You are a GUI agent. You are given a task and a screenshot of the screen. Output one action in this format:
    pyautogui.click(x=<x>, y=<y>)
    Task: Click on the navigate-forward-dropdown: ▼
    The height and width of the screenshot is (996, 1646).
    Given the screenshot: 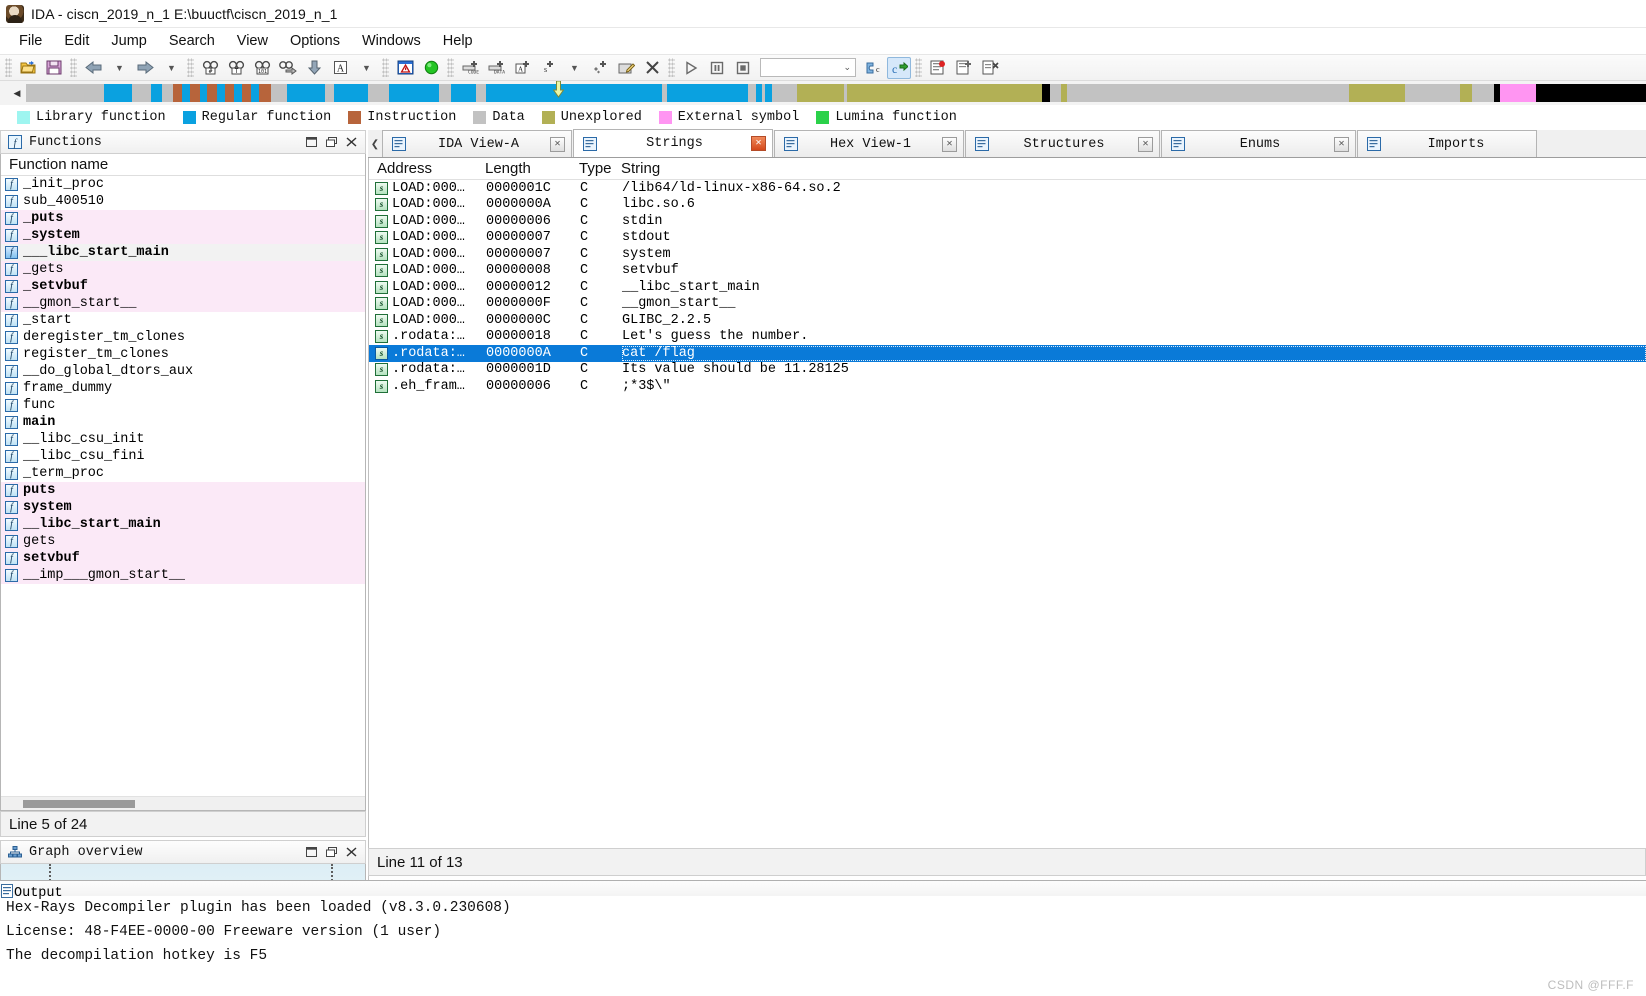 What is the action you would take?
    pyautogui.click(x=171, y=68)
    